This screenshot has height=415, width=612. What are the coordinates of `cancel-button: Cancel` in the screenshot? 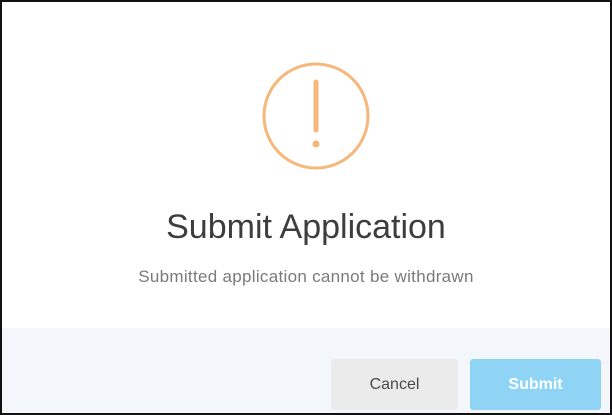 It's located at (394, 384).